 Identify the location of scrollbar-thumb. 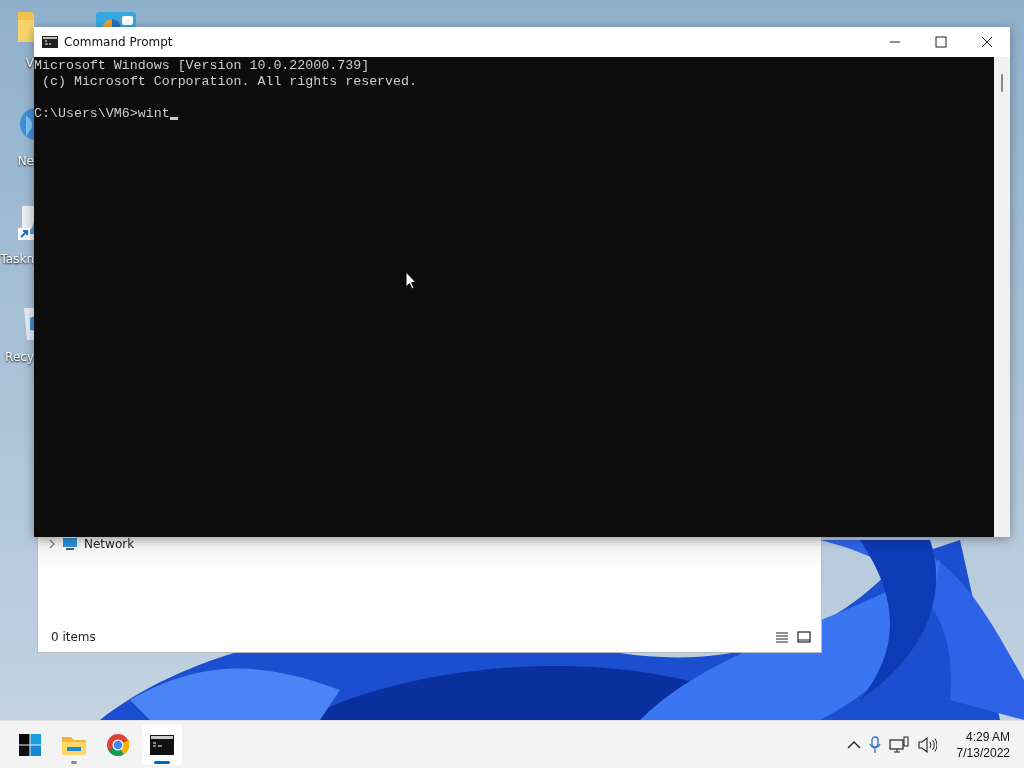
(1002, 83).